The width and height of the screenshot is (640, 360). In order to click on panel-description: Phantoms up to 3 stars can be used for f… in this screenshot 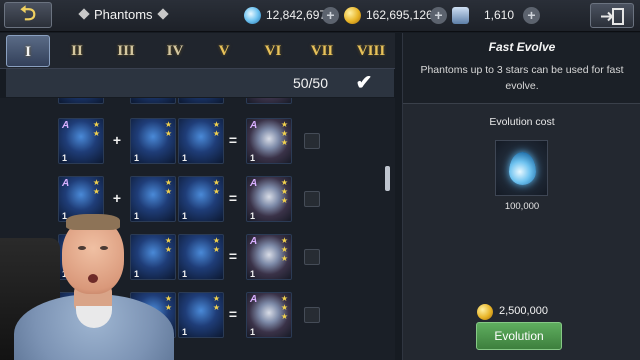, I will do `click(522, 78)`.